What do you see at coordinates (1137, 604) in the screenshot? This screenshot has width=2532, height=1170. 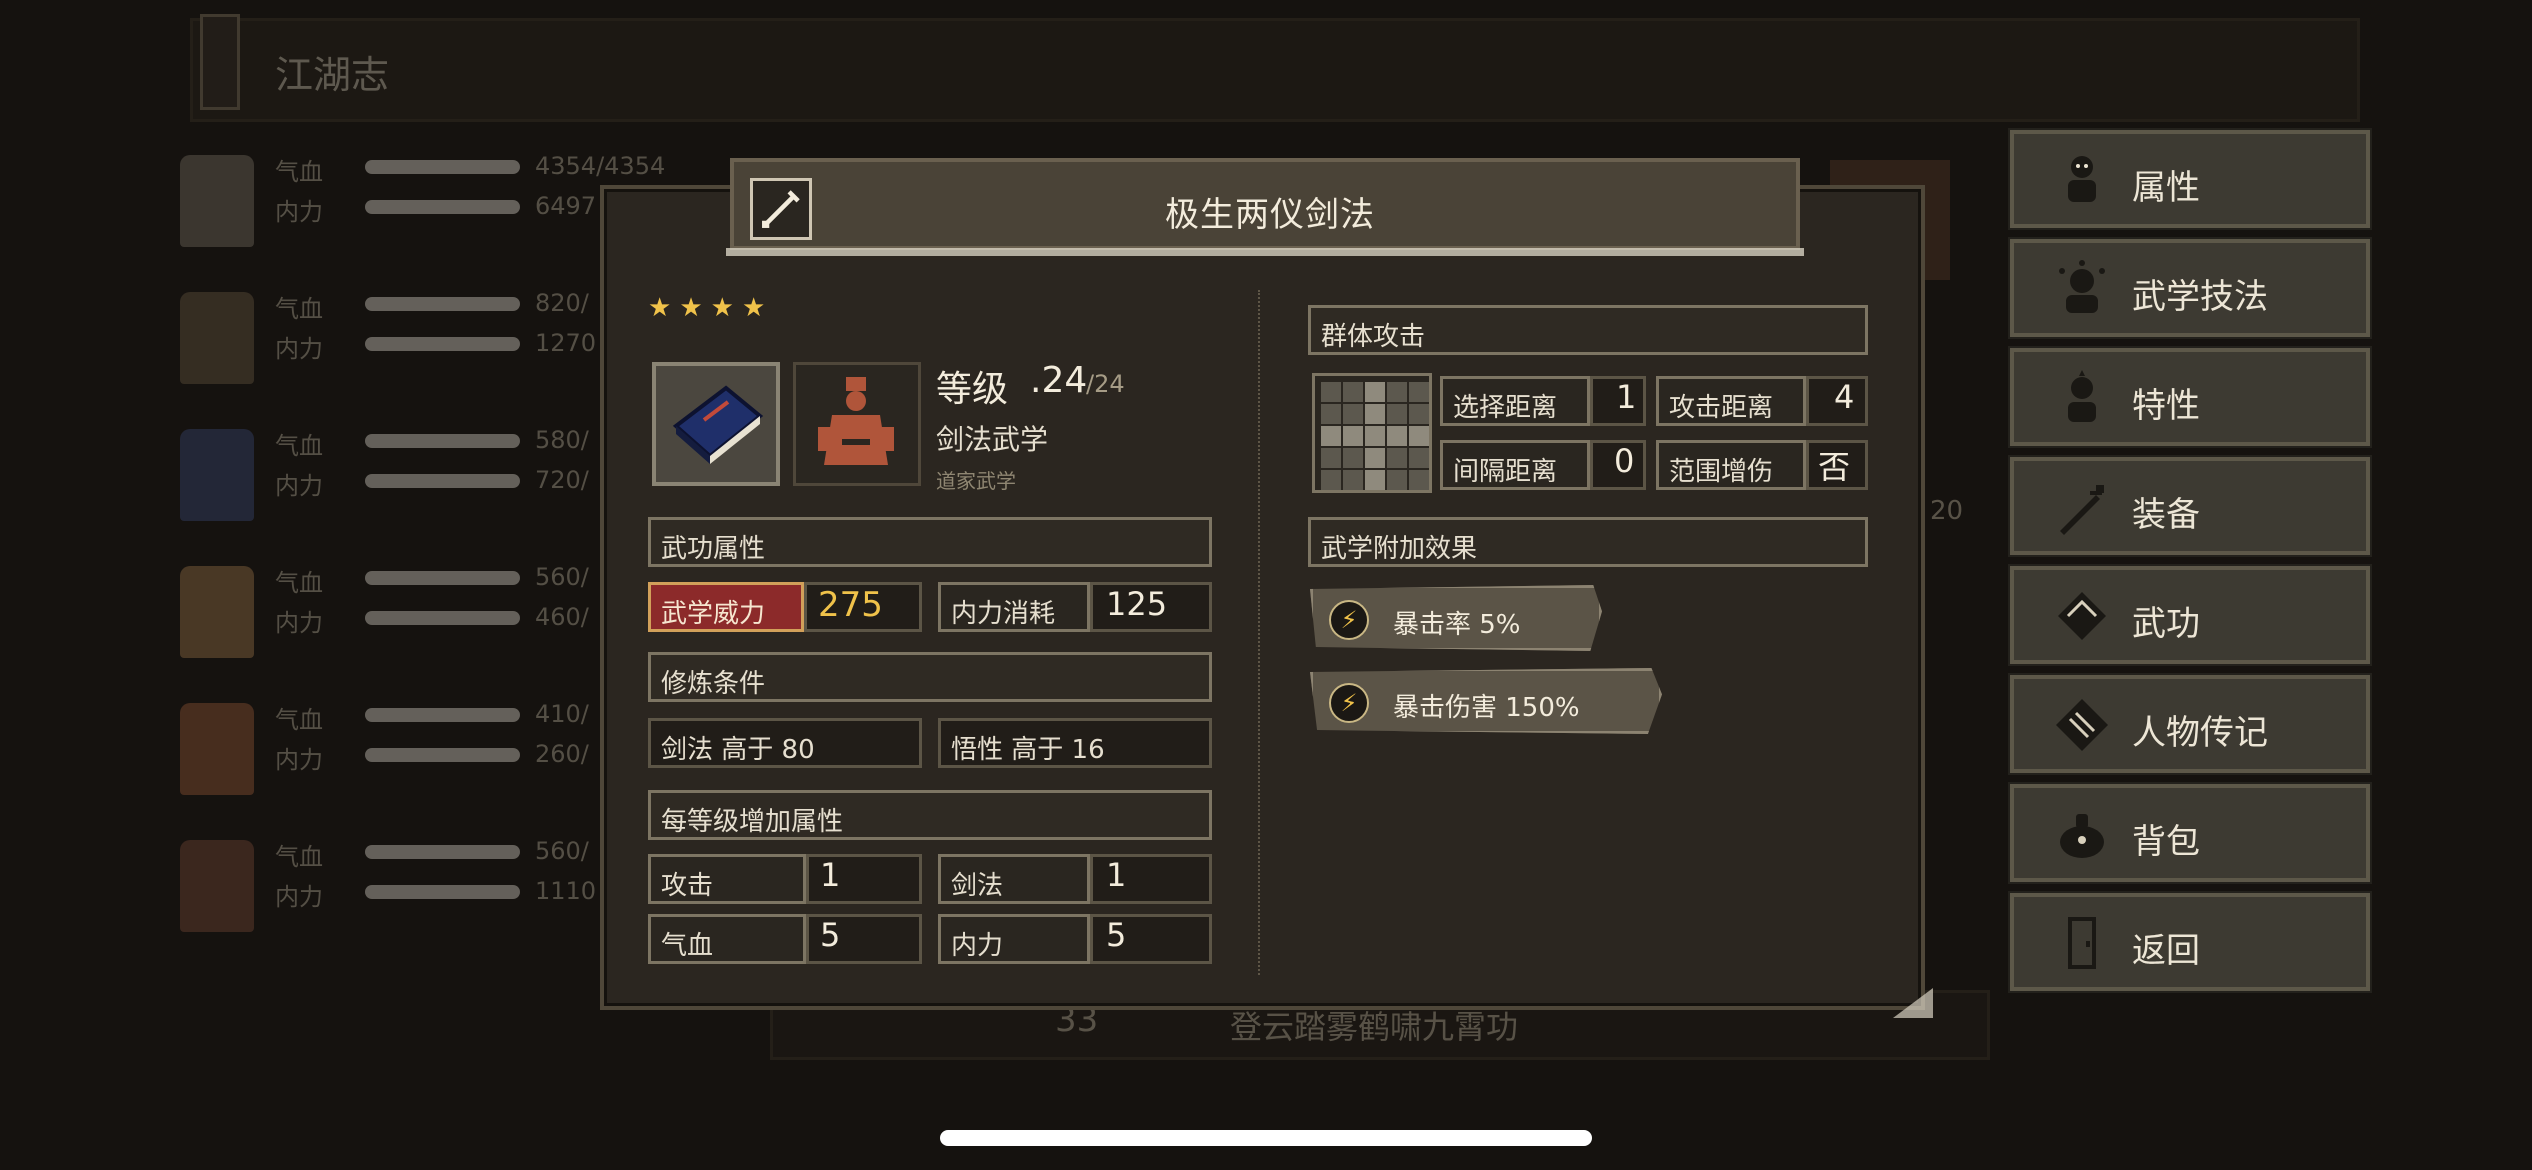 I see `mp-cost-value: 125` at bounding box center [1137, 604].